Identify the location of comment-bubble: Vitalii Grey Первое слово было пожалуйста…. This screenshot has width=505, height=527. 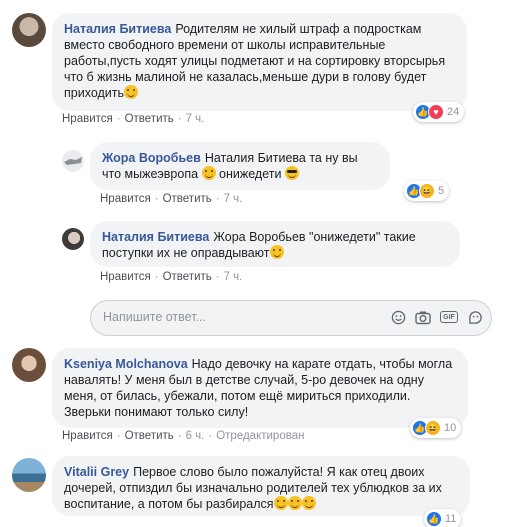
(261, 486).